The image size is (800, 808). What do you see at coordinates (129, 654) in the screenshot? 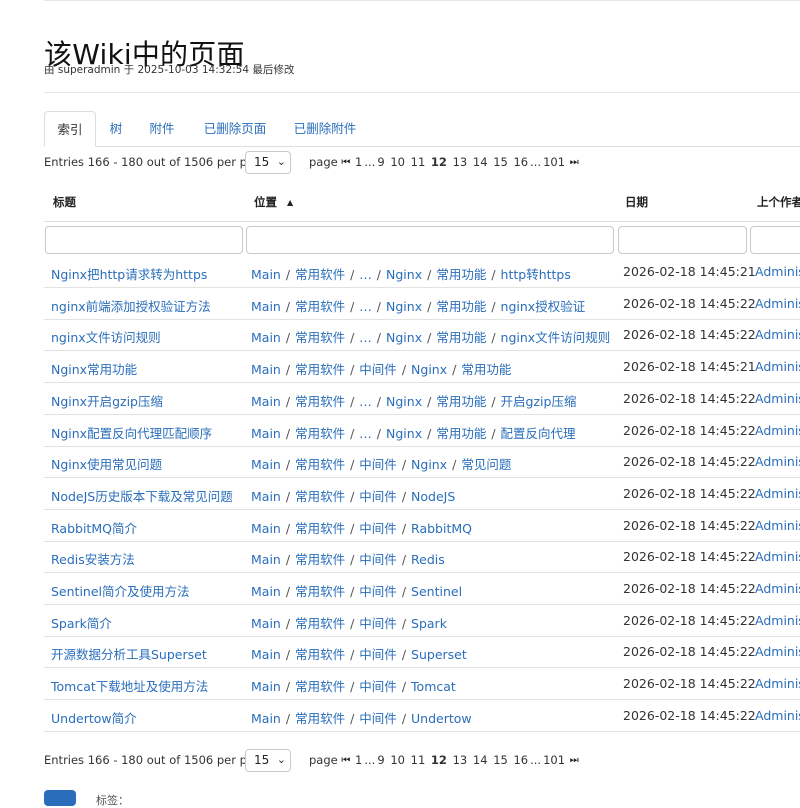
I see `page-title-link: 开源数据分析工具Superset` at bounding box center [129, 654].